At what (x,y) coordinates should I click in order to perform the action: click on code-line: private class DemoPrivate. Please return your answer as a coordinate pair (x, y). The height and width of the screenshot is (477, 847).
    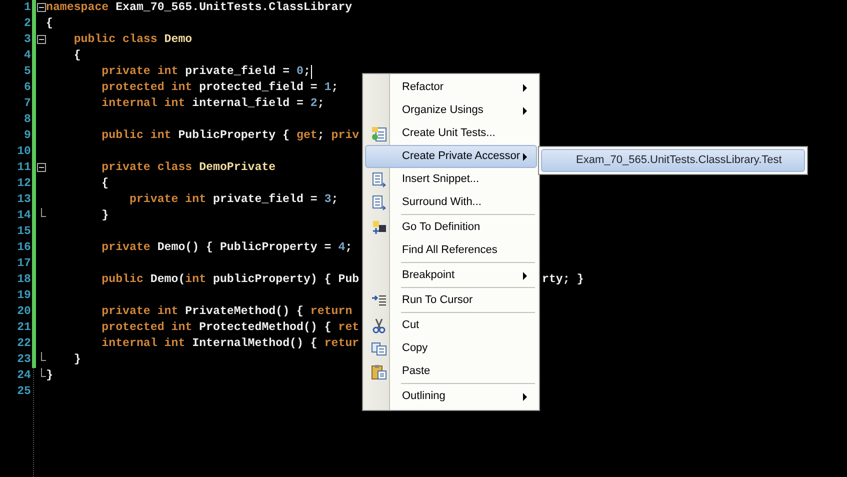
    Looking at the image, I should click on (189, 168).